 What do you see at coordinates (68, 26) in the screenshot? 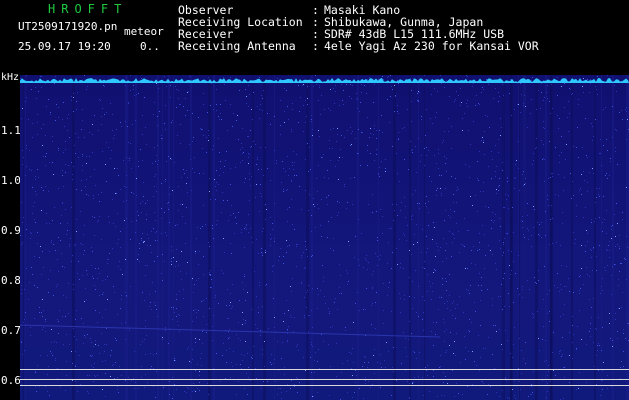
I see `file-name: UT2509171920.pn` at bounding box center [68, 26].